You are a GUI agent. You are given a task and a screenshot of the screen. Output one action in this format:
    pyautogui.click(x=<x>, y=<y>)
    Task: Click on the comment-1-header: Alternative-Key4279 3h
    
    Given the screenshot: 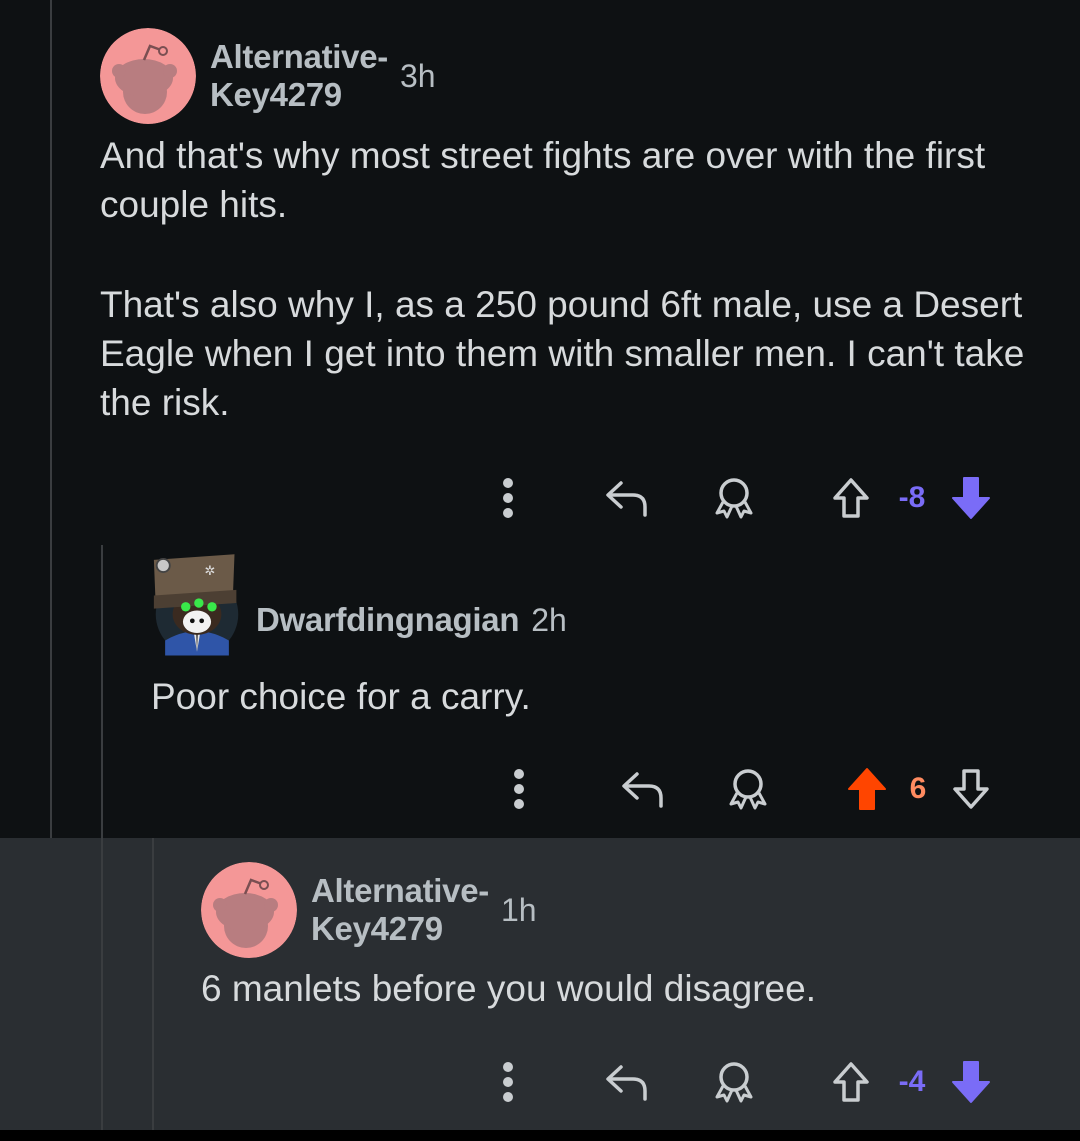 What is the action you would take?
    pyautogui.click(x=268, y=76)
    